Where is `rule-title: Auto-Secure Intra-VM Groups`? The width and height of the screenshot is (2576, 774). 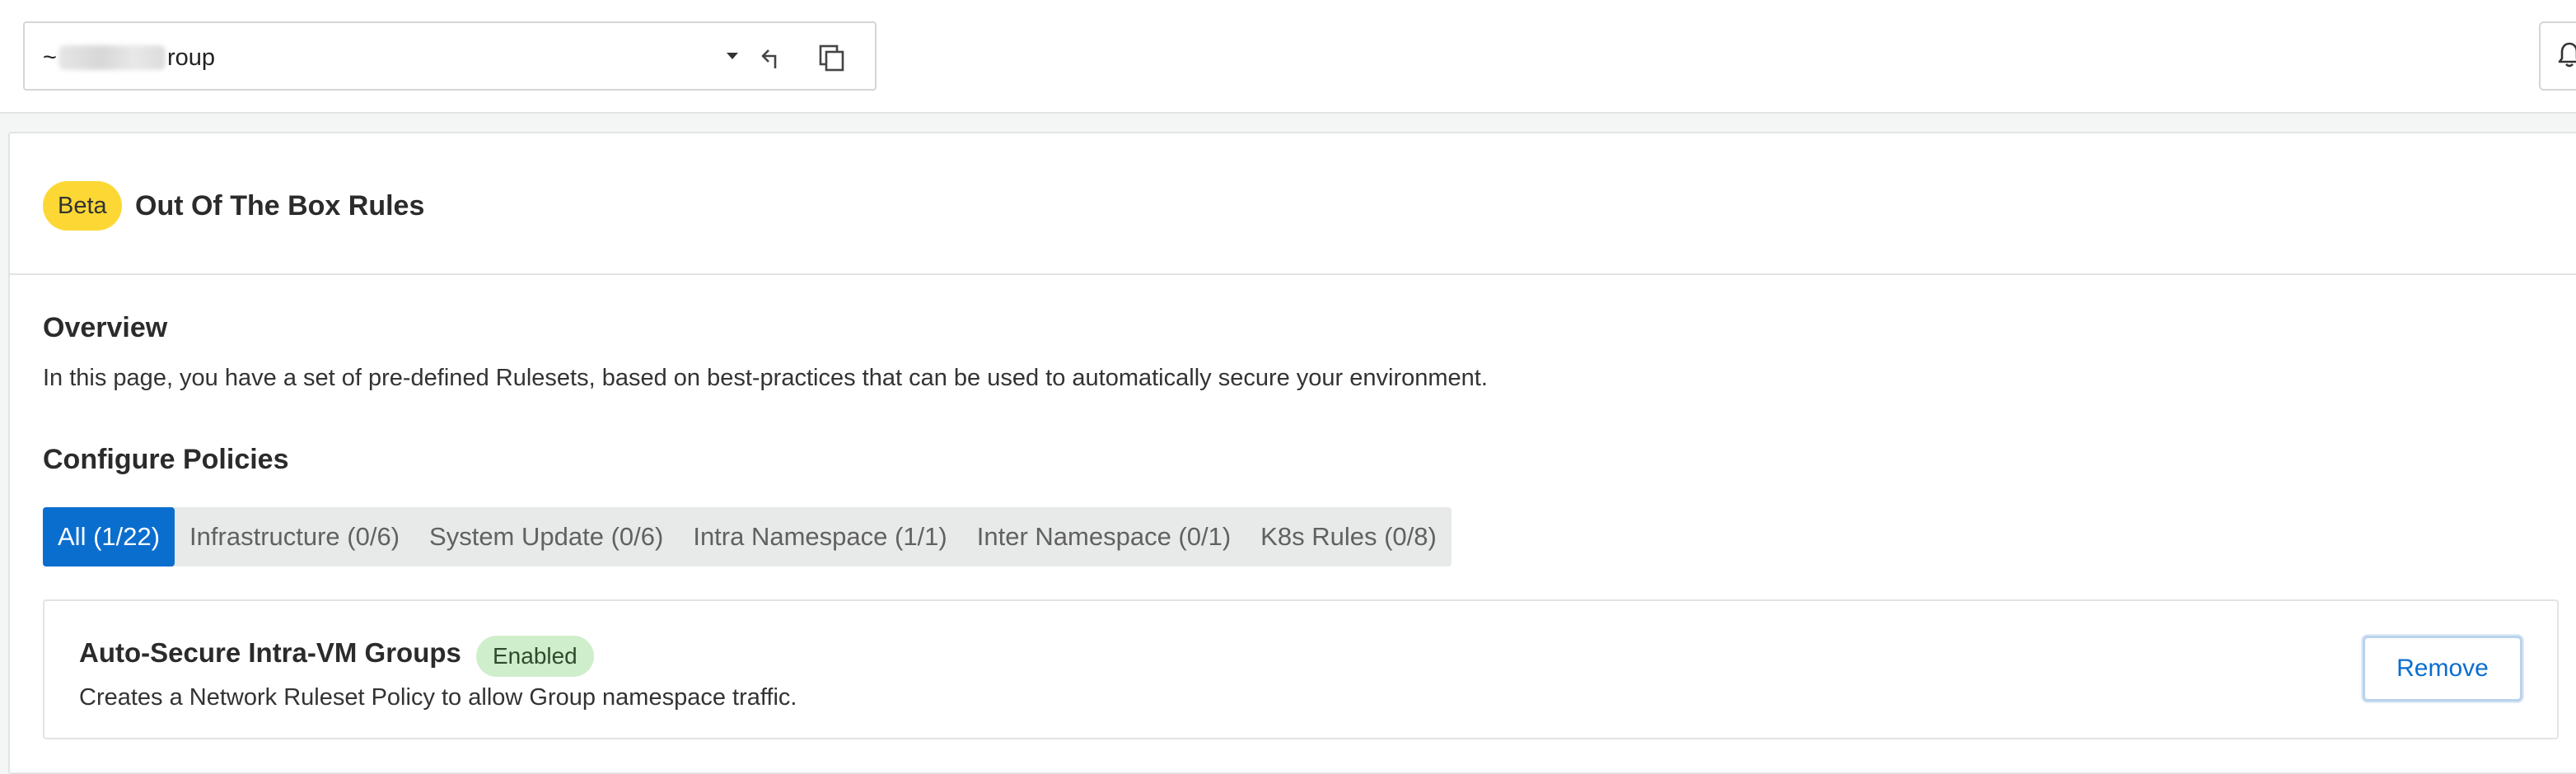 rule-title: Auto-Secure Intra-VM Groups is located at coordinates (270, 652).